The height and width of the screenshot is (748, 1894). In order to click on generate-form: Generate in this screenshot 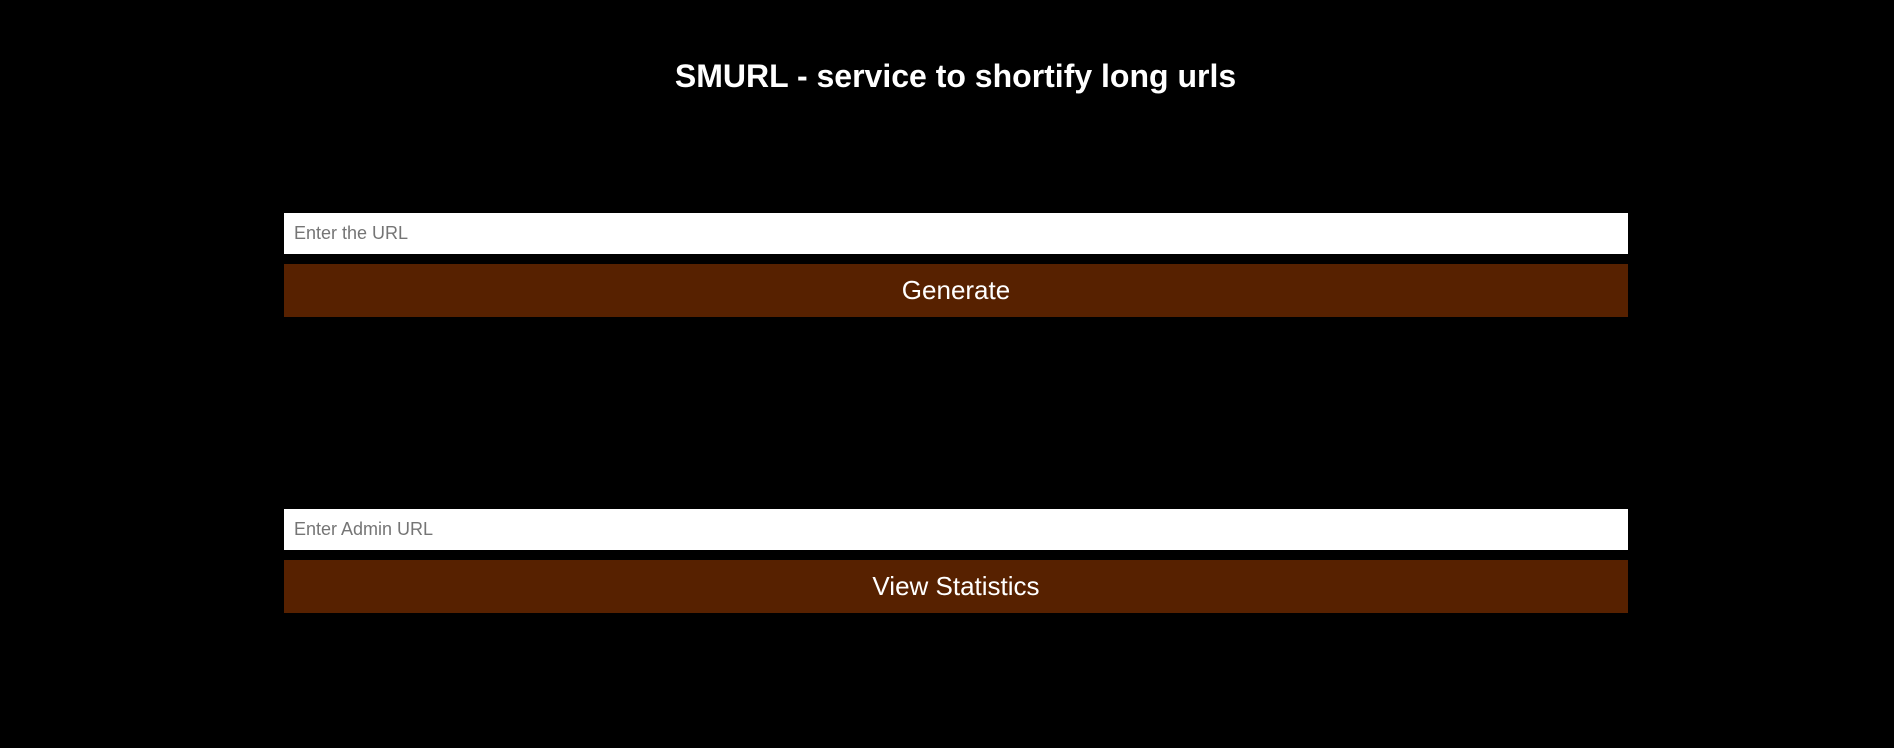, I will do `click(956, 265)`.